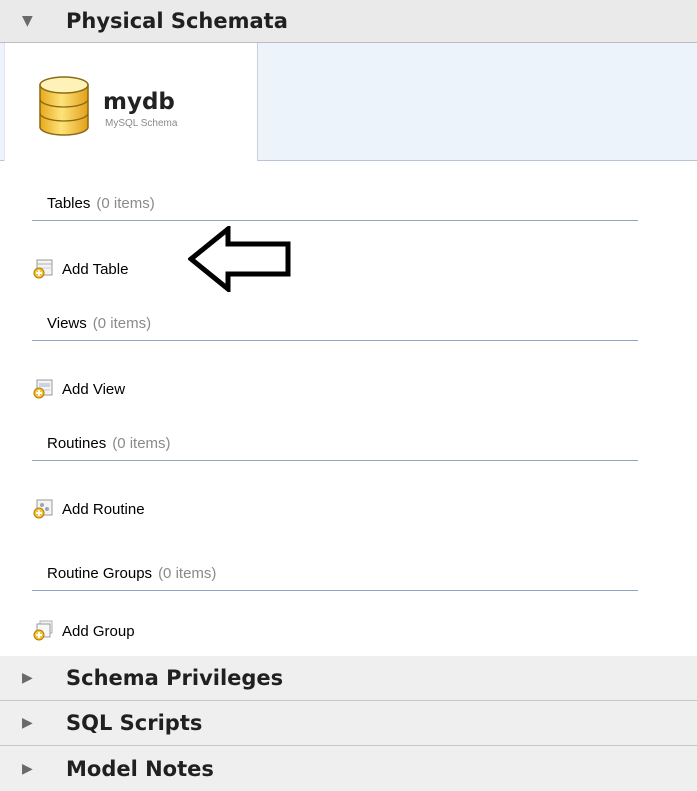 Image resolution: width=697 pixels, height=791 pixels. What do you see at coordinates (335, 445) in the screenshot?
I see `group-header-routines: Routines (0 items)` at bounding box center [335, 445].